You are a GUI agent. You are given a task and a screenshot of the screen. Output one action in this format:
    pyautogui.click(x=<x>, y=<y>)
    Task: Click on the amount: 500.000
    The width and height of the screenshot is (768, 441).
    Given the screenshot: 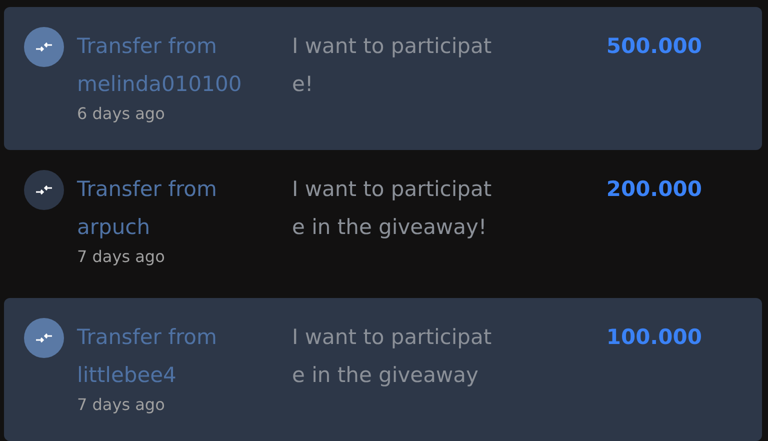 What is the action you would take?
    pyautogui.click(x=654, y=46)
    